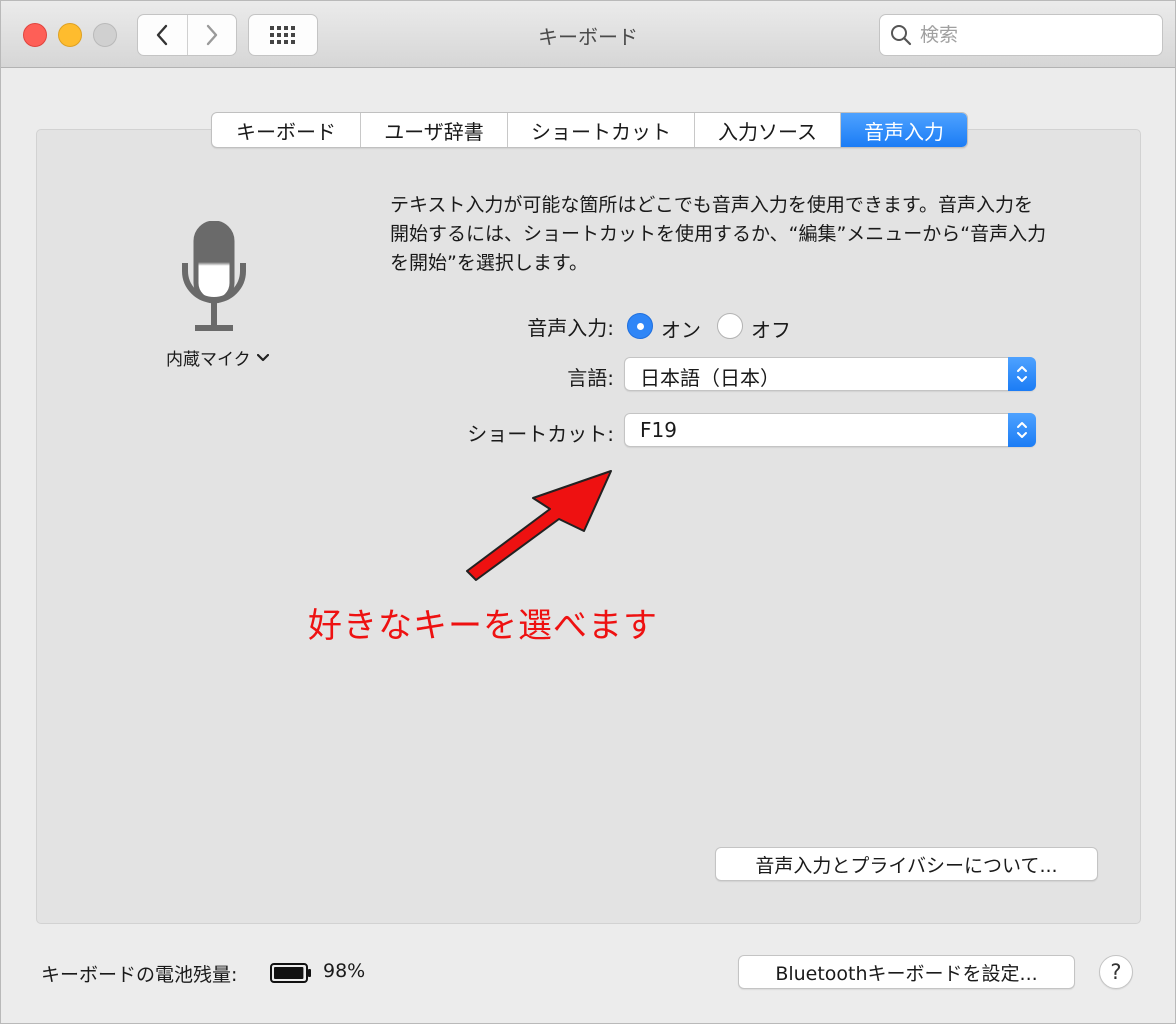  I want to click on annotation-text: 好きなキーを選べます, so click(483, 626).